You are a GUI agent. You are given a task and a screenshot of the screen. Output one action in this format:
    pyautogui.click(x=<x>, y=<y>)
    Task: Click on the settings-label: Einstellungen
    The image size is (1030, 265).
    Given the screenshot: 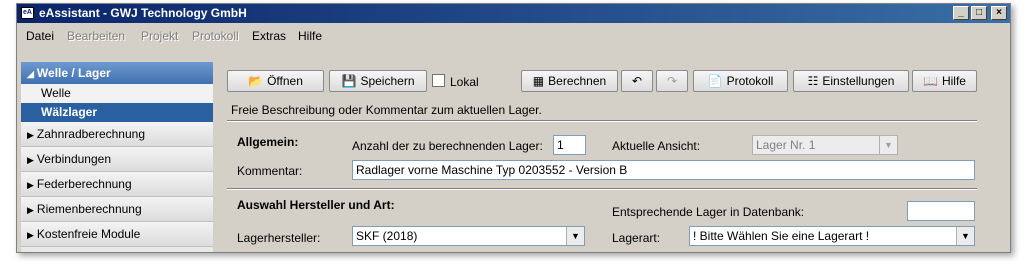 What is the action you would take?
    pyautogui.click(x=858, y=81)
    